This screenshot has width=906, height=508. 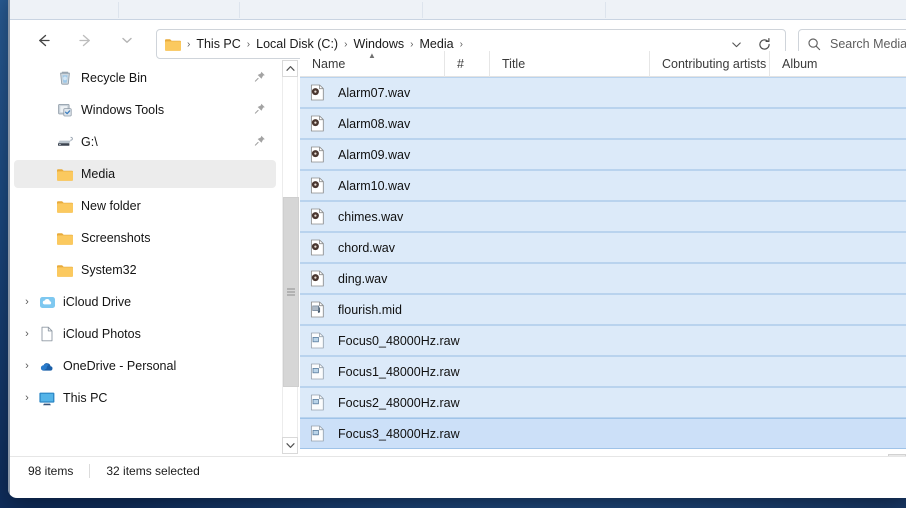 I want to click on forward-button, so click(x=85, y=40).